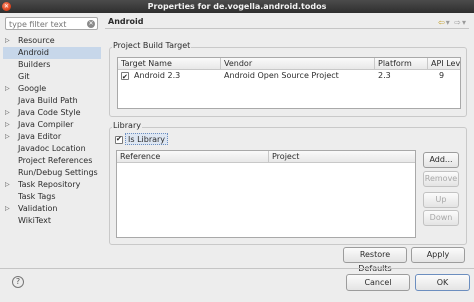 Image resolution: width=474 pixels, height=302 pixels. Describe the element at coordinates (24, 76) in the screenshot. I see `sidebar-item-label: Git` at that location.